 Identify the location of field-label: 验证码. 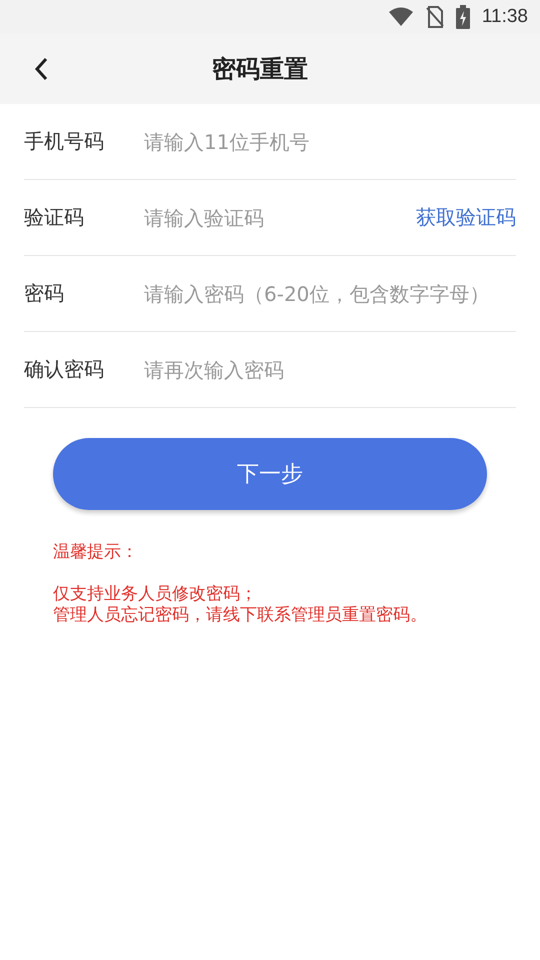
(54, 217).